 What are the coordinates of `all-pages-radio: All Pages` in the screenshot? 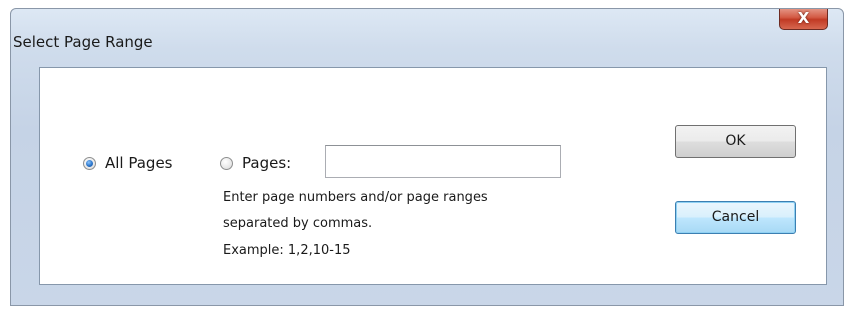 It's located at (128, 163).